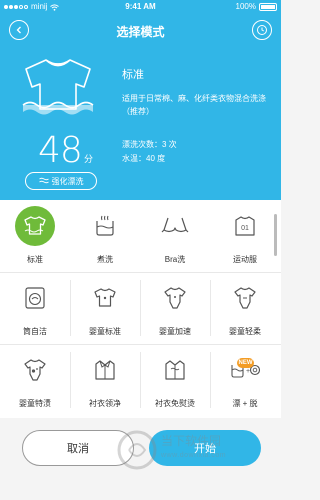 The height and width of the screenshot is (500, 320). I want to click on mode-label: 漂 + 脱, so click(245, 403).